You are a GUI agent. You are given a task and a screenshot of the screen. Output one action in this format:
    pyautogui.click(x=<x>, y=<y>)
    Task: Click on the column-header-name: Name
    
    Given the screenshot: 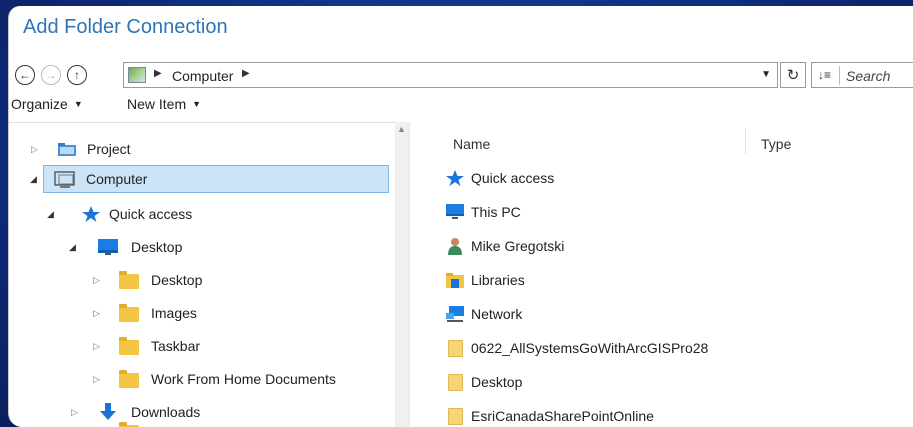 What is the action you would take?
    pyautogui.click(x=471, y=144)
    